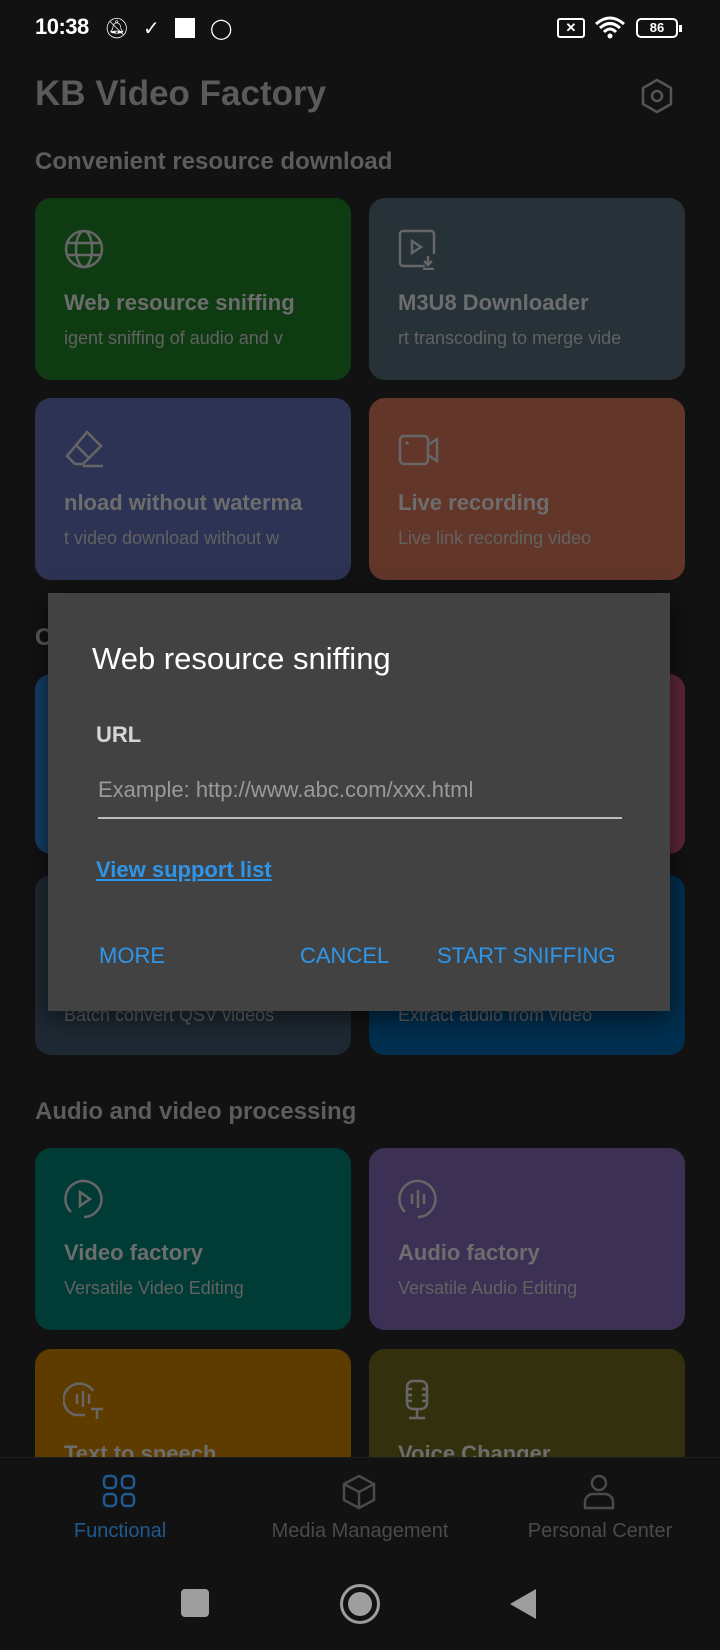 The width and height of the screenshot is (720, 1650). What do you see at coordinates (193, 1239) in the screenshot?
I see `card-video-factory: Video factory Versatile Video Editing` at bounding box center [193, 1239].